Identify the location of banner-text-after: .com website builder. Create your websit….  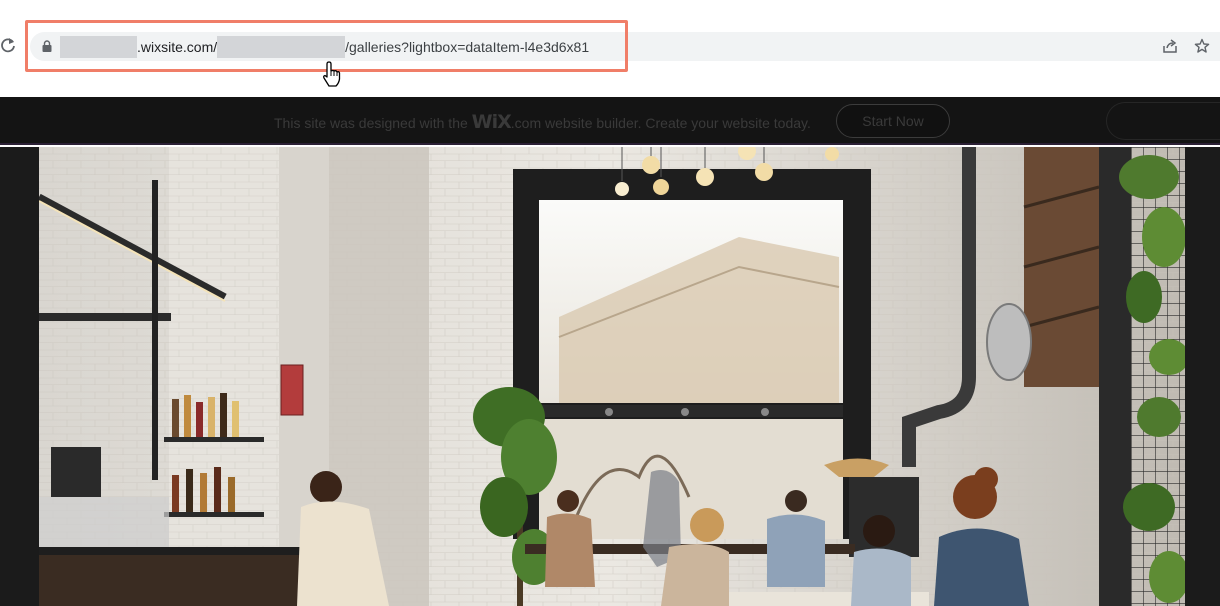
(660, 123).